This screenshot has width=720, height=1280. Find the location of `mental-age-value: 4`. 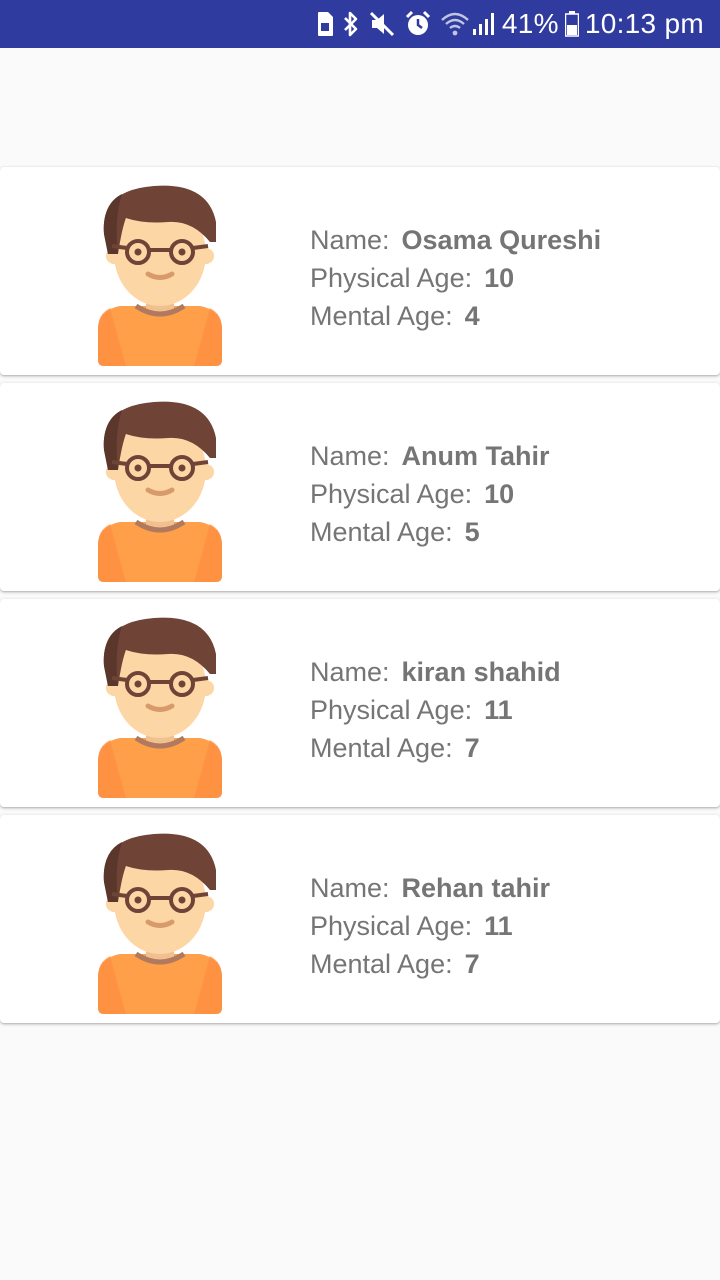

mental-age-value: 4 is located at coordinates (472, 316).